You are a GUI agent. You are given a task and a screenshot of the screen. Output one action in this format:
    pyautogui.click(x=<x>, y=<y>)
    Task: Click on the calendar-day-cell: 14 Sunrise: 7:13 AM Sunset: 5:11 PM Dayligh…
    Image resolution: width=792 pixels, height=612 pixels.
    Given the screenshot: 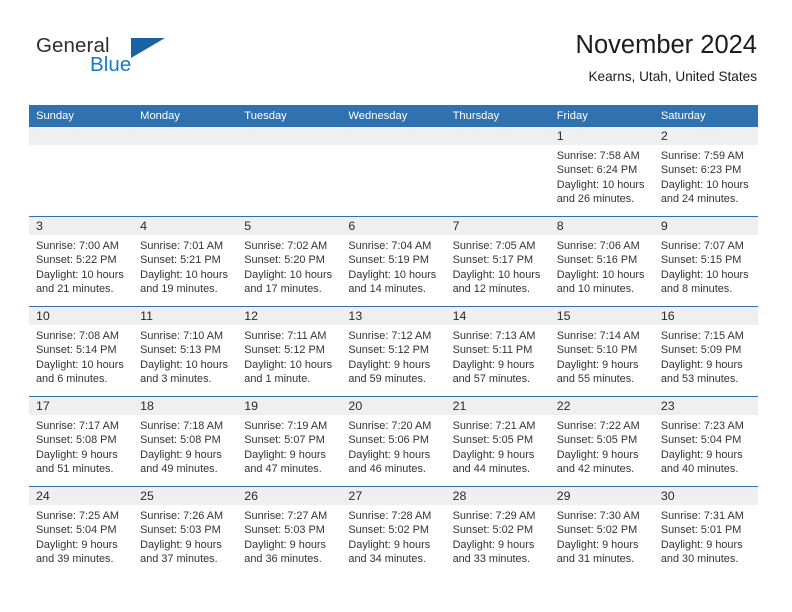 What is the action you would take?
    pyautogui.click(x=497, y=351)
    